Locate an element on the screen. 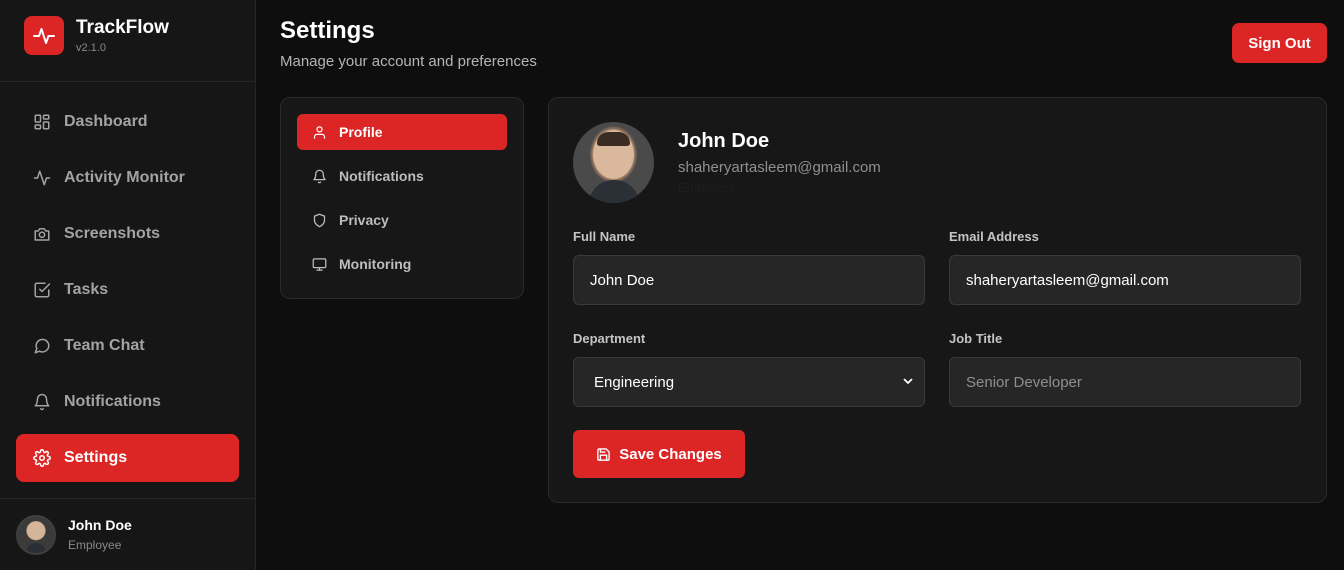  job-title-label: Job Title is located at coordinates (976, 338).